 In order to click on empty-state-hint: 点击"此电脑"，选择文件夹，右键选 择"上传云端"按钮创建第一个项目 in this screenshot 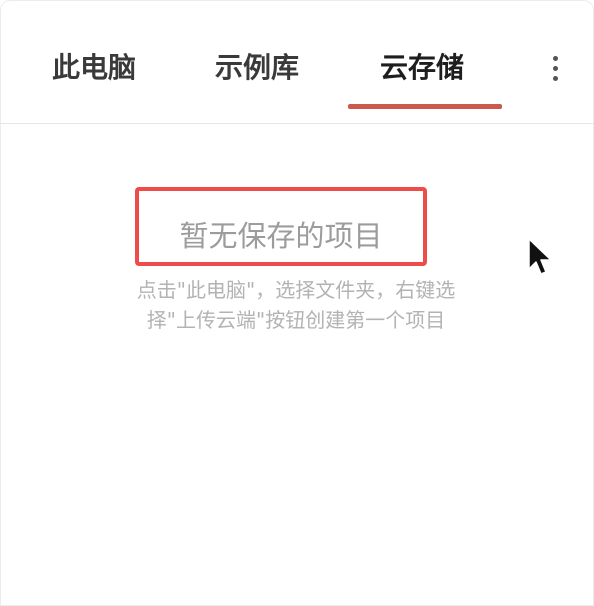, I will do `click(296, 305)`.